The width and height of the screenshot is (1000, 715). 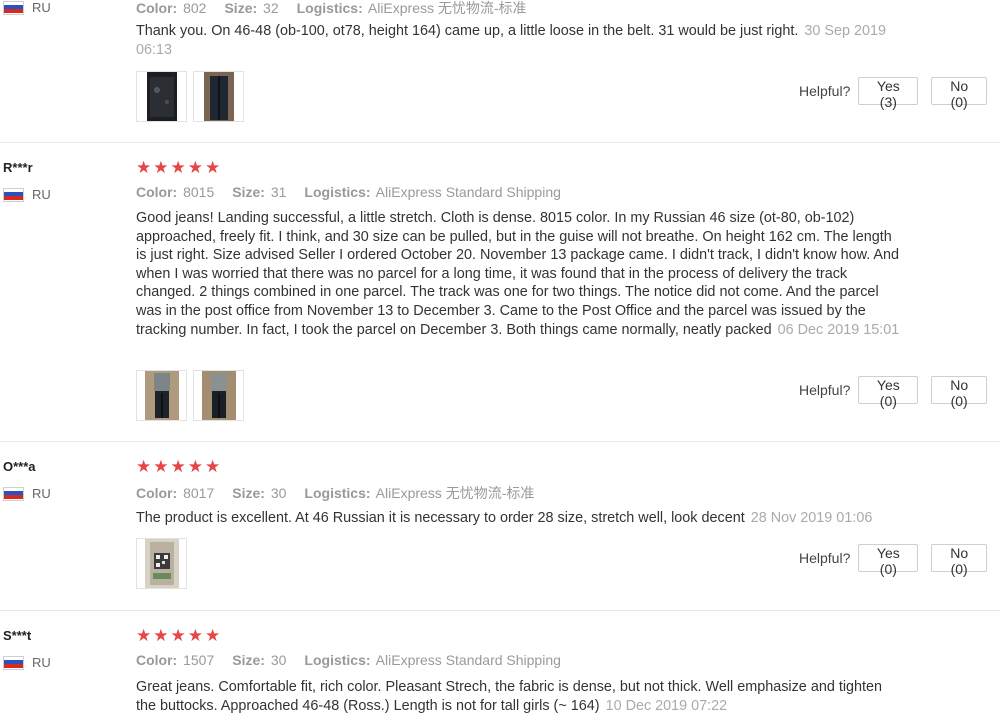 What do you see at coordinates (19, 466) in the screenshot?
I see `reviewer-name: O***a` at bounding box center [19, 466].